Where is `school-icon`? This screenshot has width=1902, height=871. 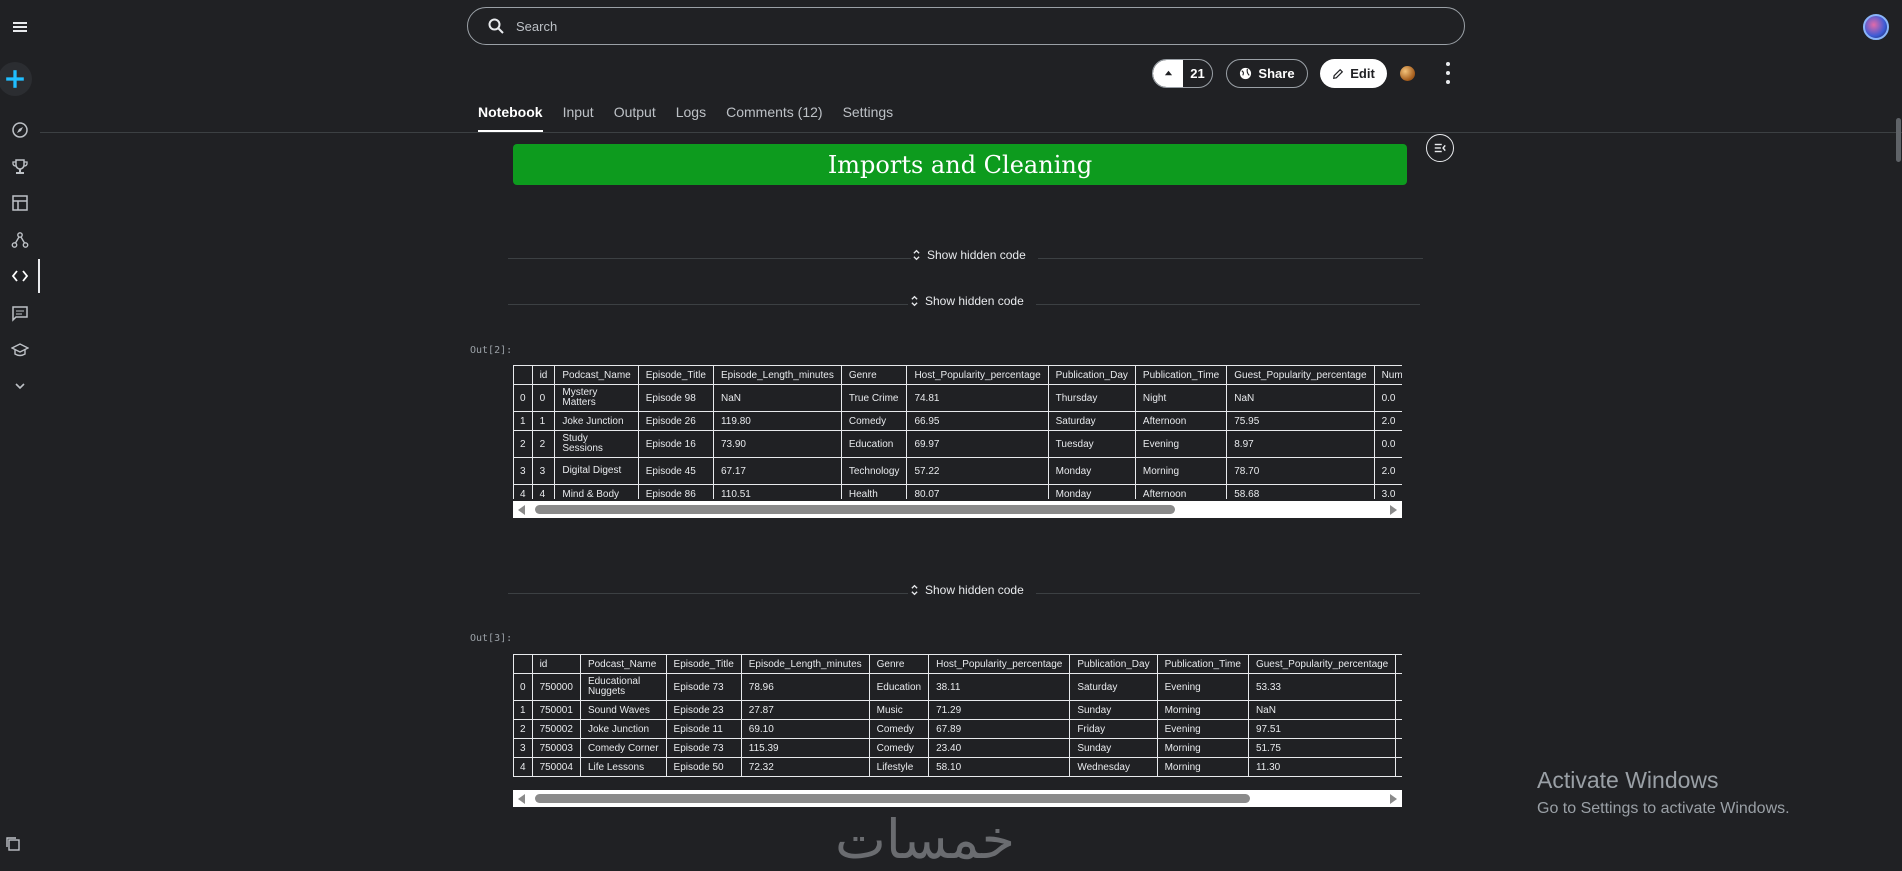
school-icon is located at coordinates (20, 350).